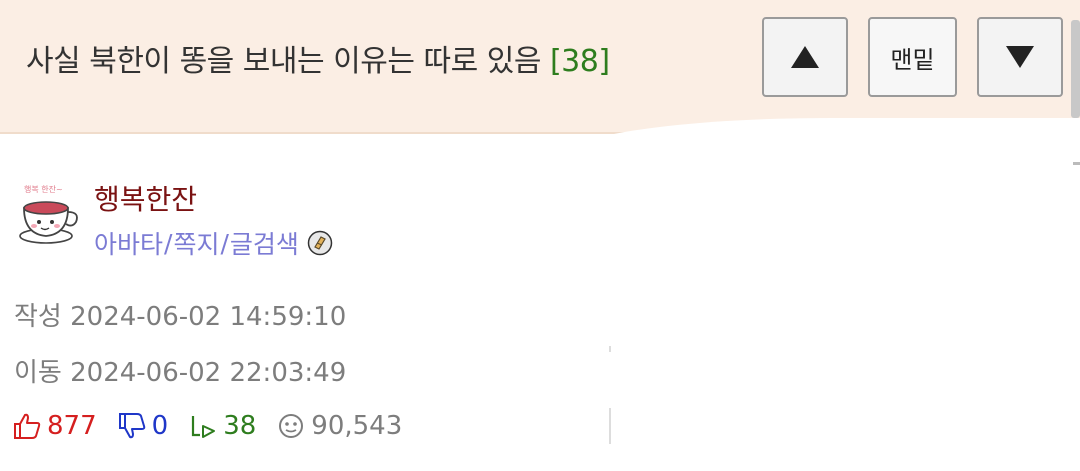 This screenshot has width=1080, height=471. Describe the element at coordinates (580, 61) in the screenshot. I see `comment-count: [38]` at that location.